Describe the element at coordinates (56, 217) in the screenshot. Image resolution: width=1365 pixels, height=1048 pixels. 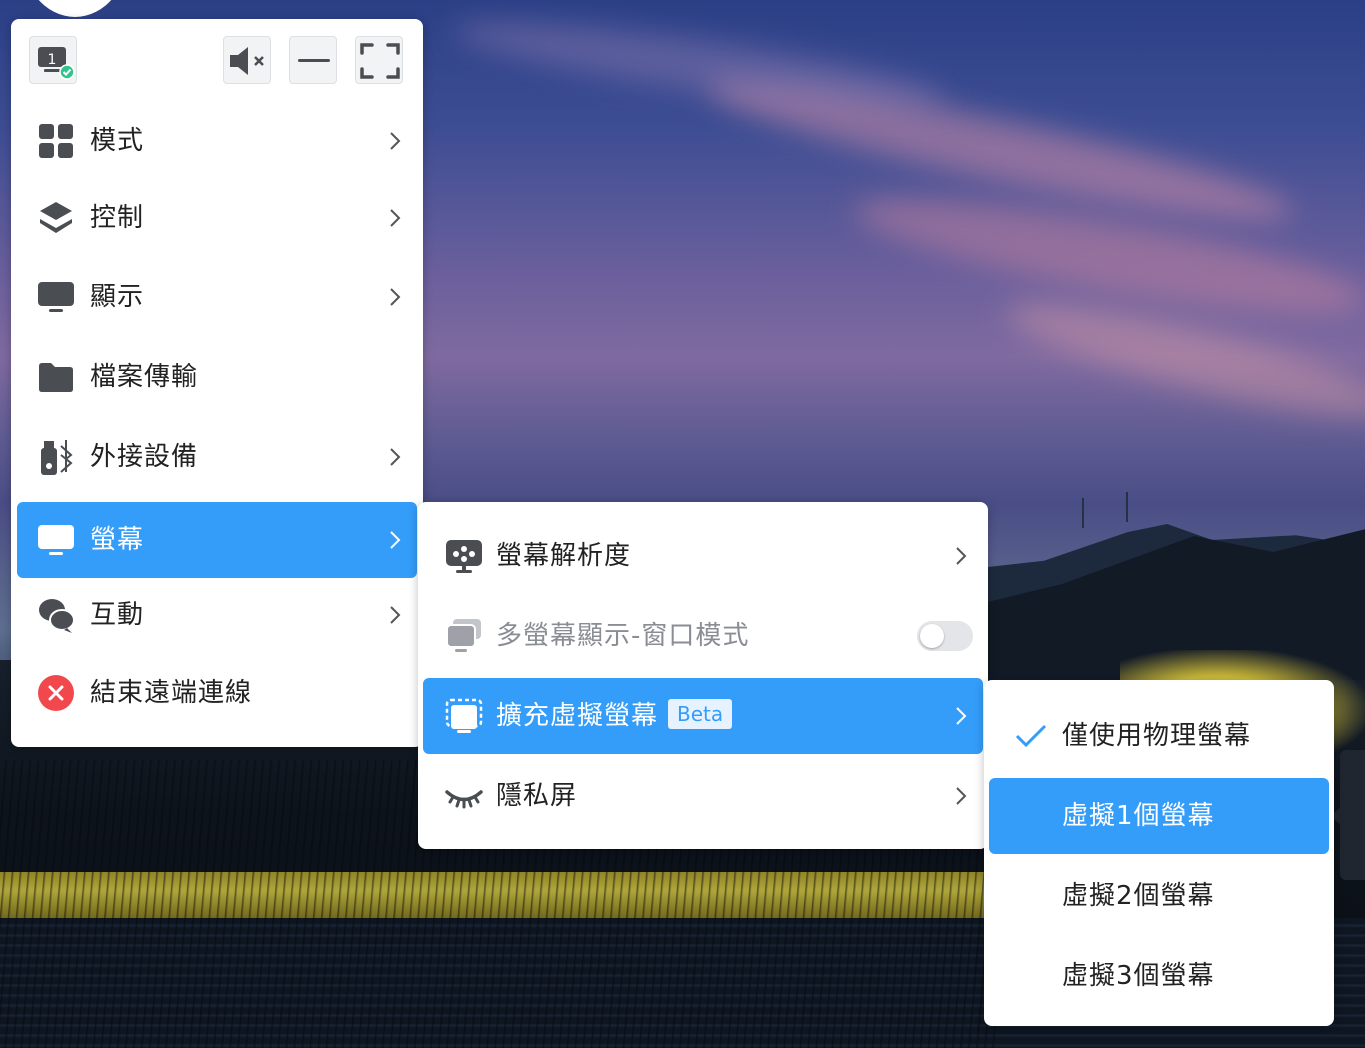
I see `layers-icon` at that location.